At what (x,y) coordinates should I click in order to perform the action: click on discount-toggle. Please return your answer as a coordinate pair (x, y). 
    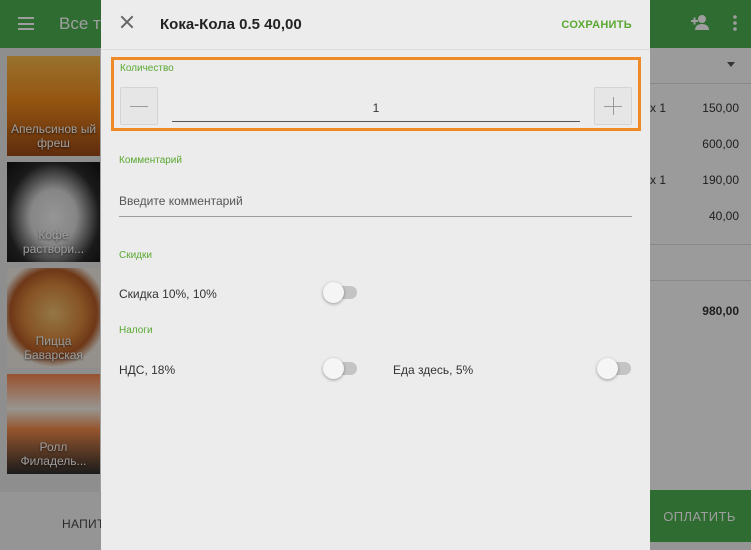
    Looking at the image, I should click on (341, 292).